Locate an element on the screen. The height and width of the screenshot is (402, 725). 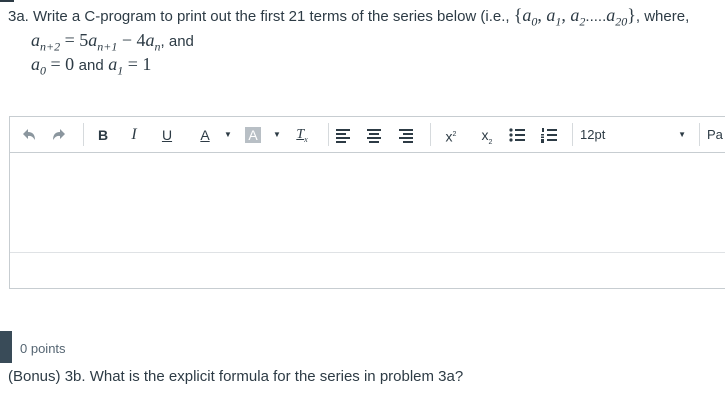
clear-formatting-label: T is located at coordinates (300, 134).